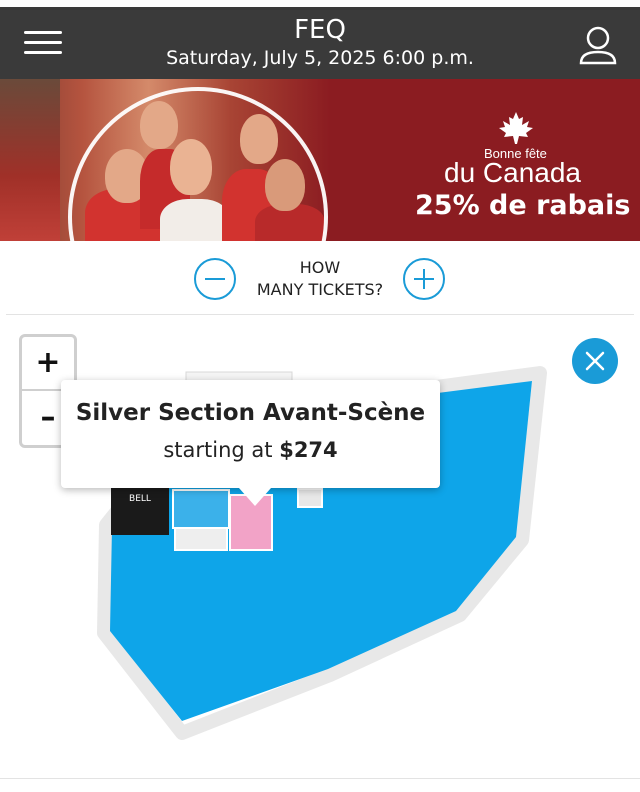 The height and width of the screenshot is (792, 640). Describe the element at coordinates (250, 413) in the screenshot. I see `tooltip-section-name: Silver Section Avant-Scène` at that location.